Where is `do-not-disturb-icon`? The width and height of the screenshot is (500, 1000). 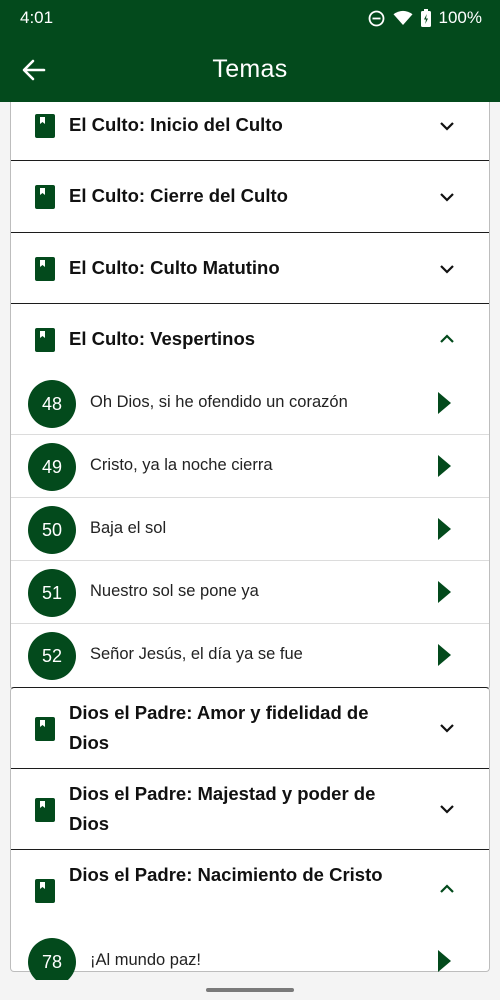
do-not-disturb-icon is located at coordinates (376, 18).